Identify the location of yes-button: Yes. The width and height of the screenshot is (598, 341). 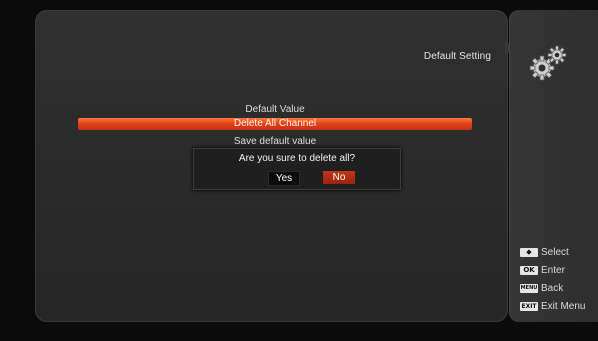
(284, 178).